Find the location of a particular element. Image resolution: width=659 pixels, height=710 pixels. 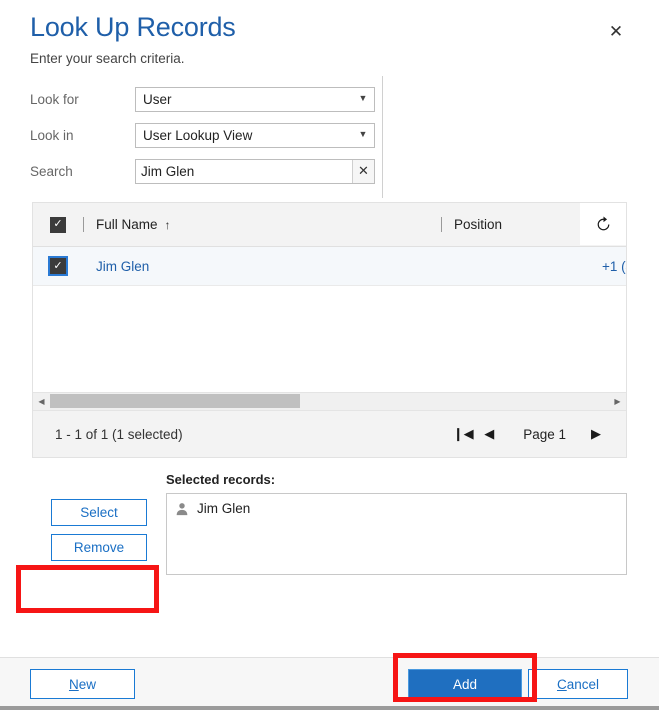

new-button-label: ew is located at coordinates (87, 684).